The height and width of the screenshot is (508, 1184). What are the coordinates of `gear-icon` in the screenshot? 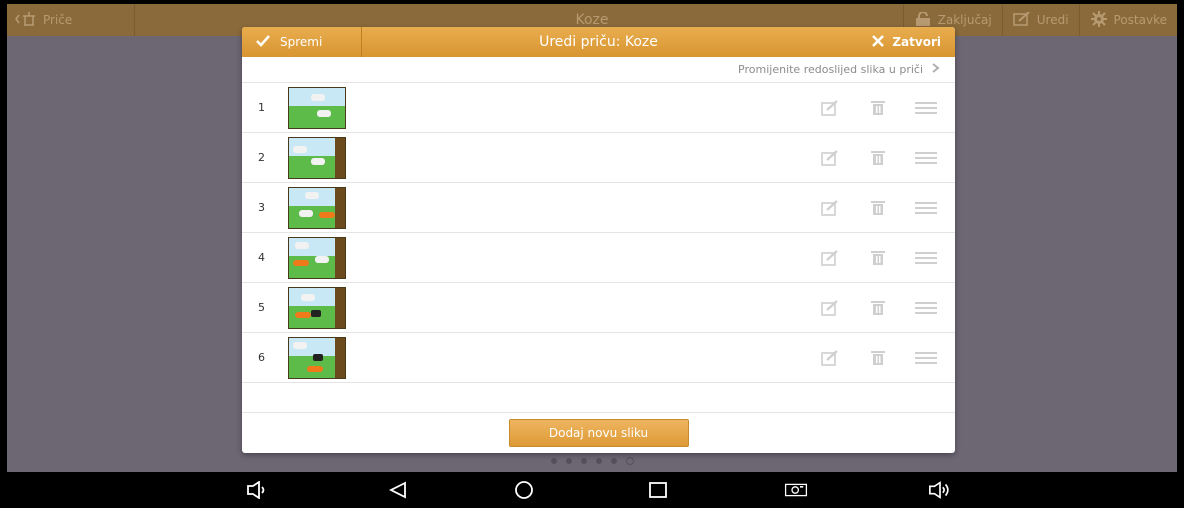 It's located at (1099, 20).